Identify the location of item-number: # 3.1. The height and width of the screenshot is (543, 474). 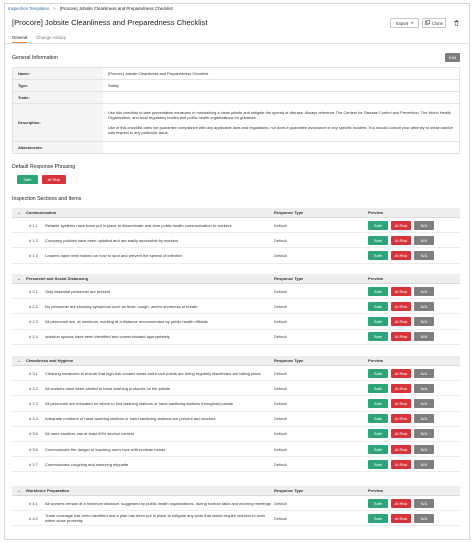
(33, 373).